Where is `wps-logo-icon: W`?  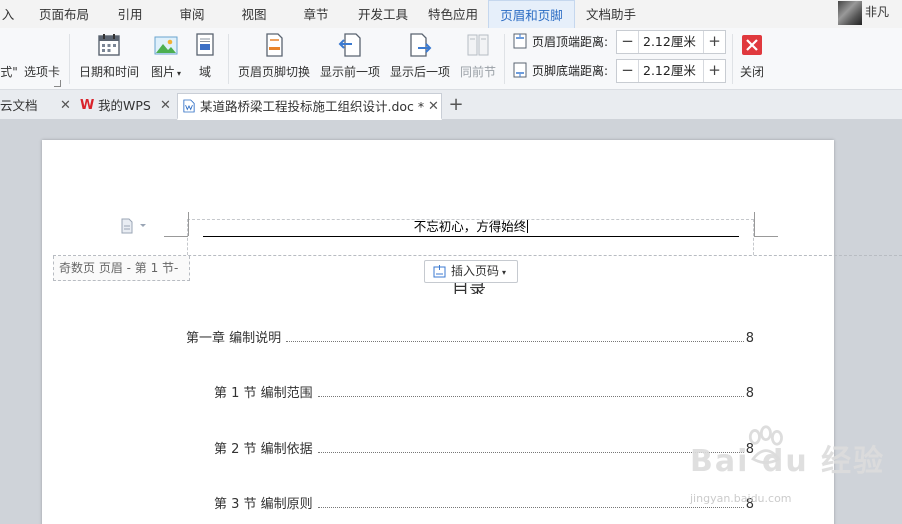 wps-logo-icon: W is located at coordinates (87, 105).